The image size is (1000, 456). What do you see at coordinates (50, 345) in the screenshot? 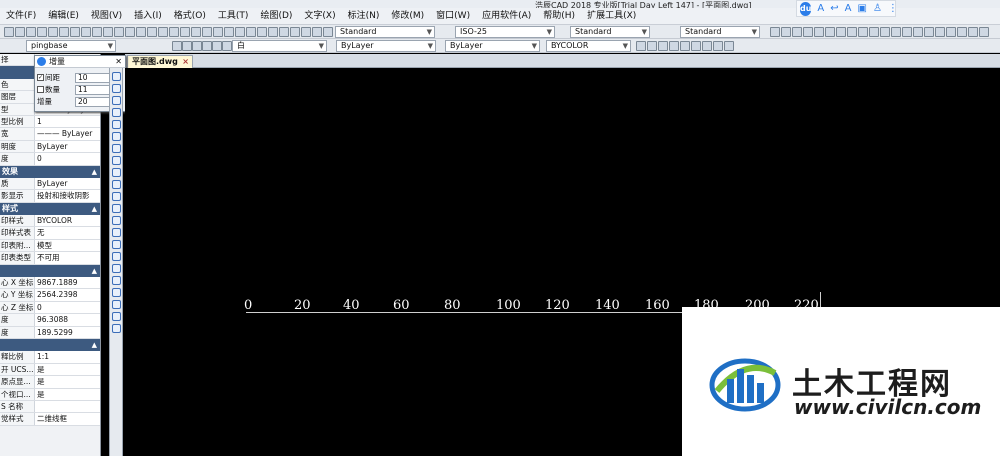
I see `properties-section: ▲` at bounding box center [50, 345].